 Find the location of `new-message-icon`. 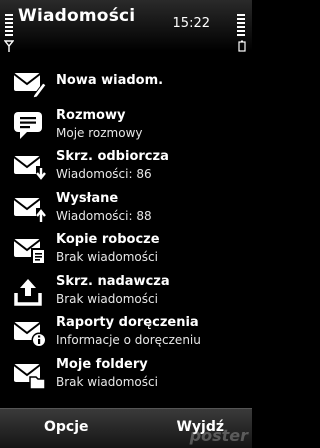

new-message-icon is located at coordinates (29, 86).